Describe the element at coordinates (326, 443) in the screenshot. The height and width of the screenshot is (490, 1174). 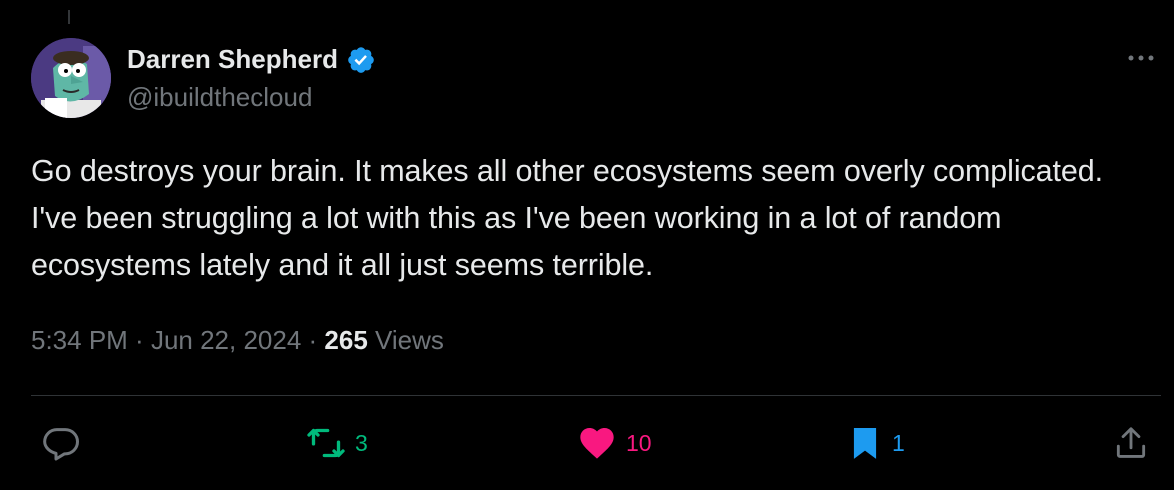
I see `retweet-icon` at that location.